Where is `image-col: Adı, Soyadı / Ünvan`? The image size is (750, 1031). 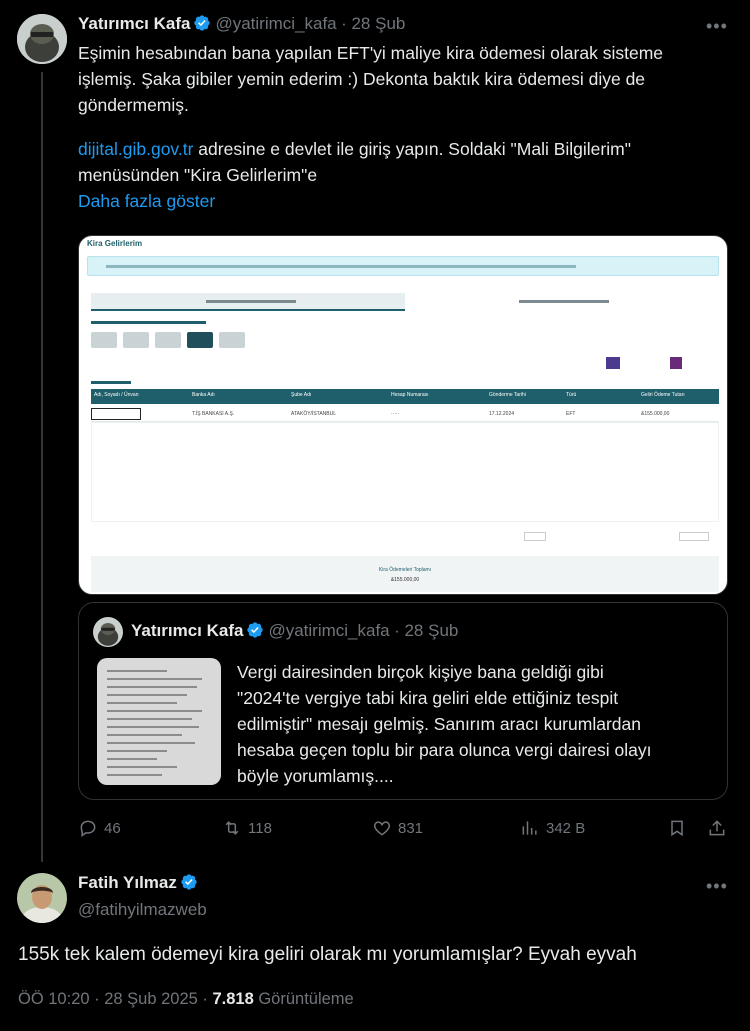 image-col: Adı, Soyadı / Ünvan is located at coordinates (116, 395).